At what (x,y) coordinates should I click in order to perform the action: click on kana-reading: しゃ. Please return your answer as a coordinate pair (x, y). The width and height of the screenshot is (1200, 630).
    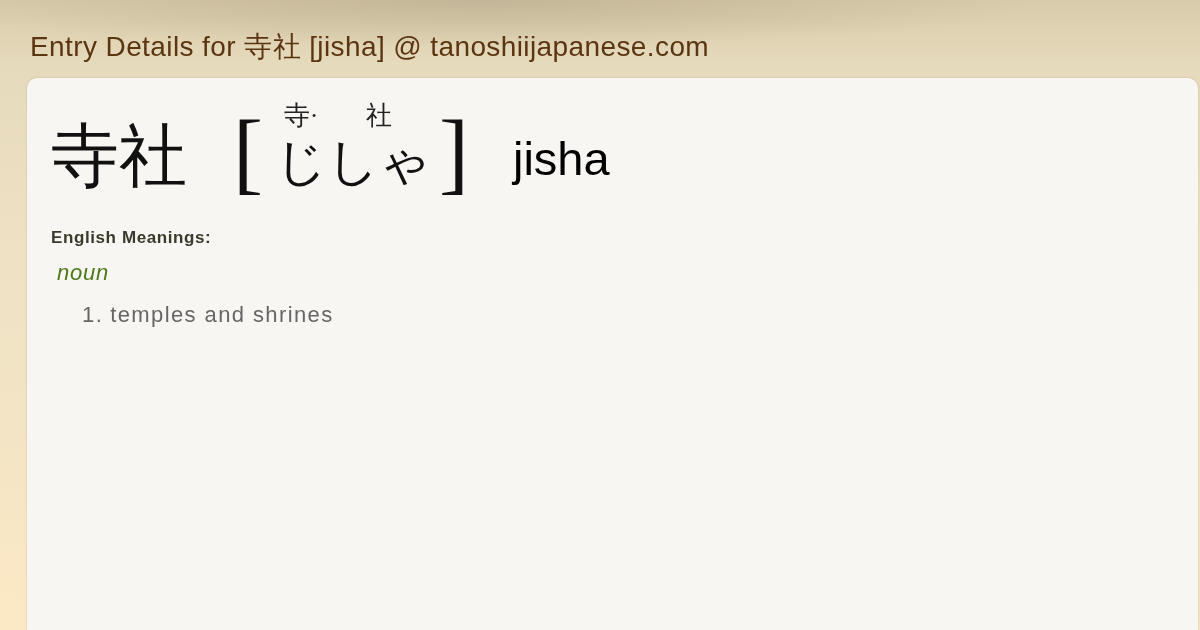
    Looking at the image, I should click on (379, 162).